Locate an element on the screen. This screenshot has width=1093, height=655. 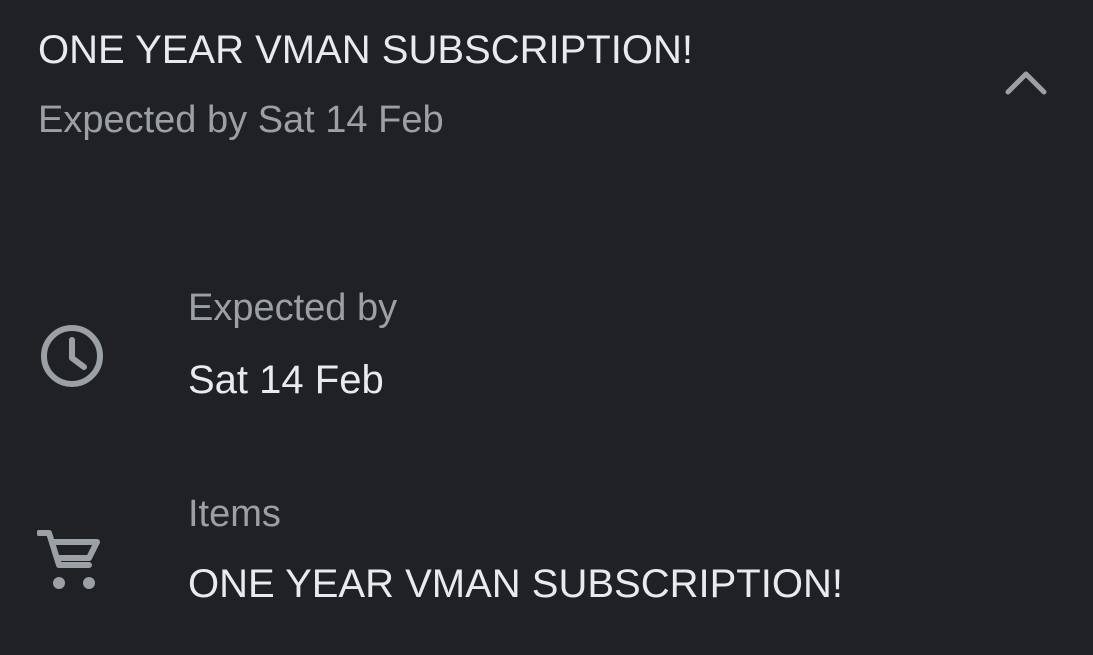
items-label: Items is located at coordinates (234, 514).